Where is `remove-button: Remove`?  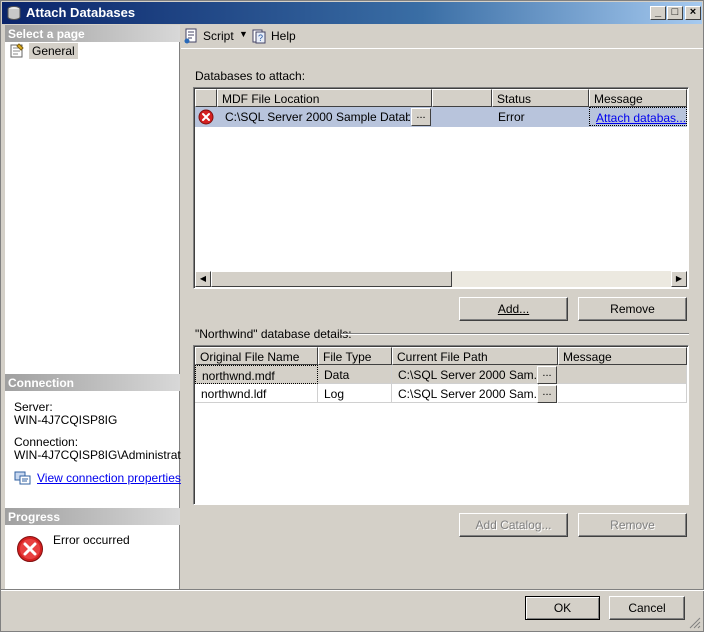 remove-button: Remove is located at coordinates (632, 309).